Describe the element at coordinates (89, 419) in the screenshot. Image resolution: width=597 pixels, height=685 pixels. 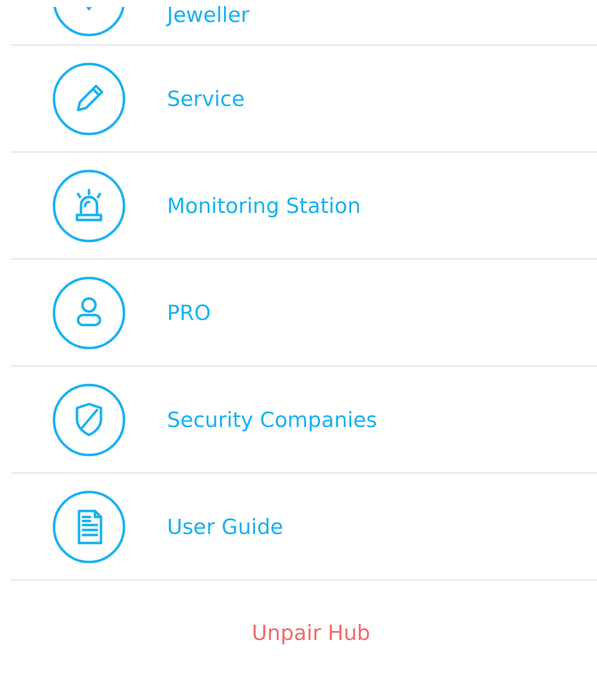
I see `shield-icon` at that location.